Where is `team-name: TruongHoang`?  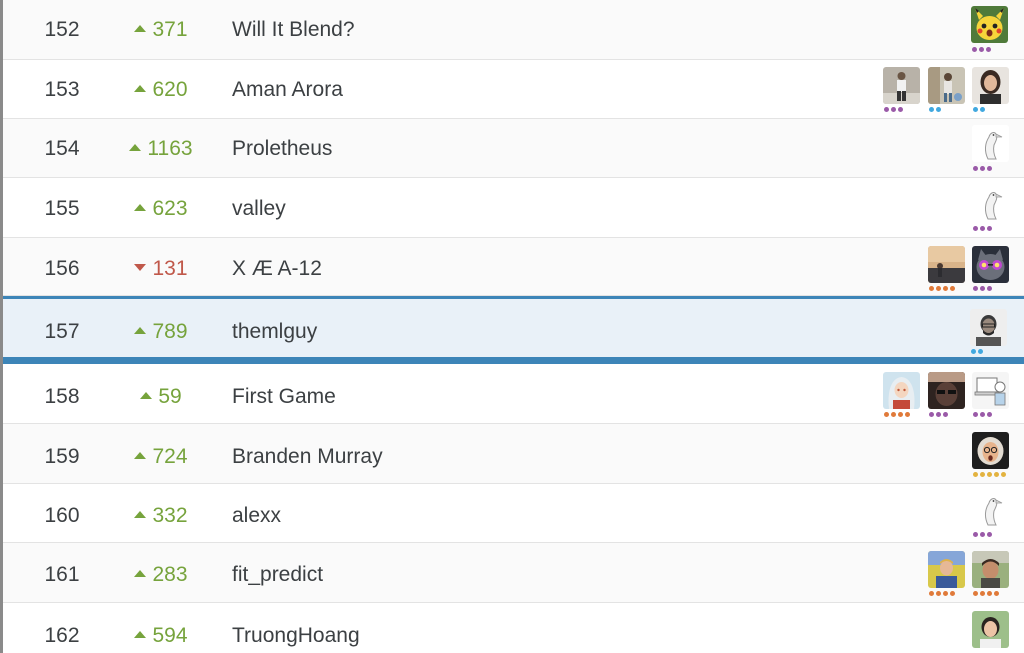
team-name: TruongHoang is located at coordinates (296, 636).